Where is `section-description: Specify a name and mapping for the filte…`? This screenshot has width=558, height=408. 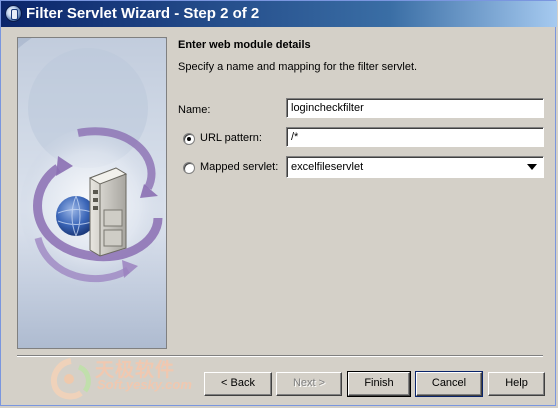 section-description: Specify a name and mapping for the filte… is located at coordinates (298, 67).